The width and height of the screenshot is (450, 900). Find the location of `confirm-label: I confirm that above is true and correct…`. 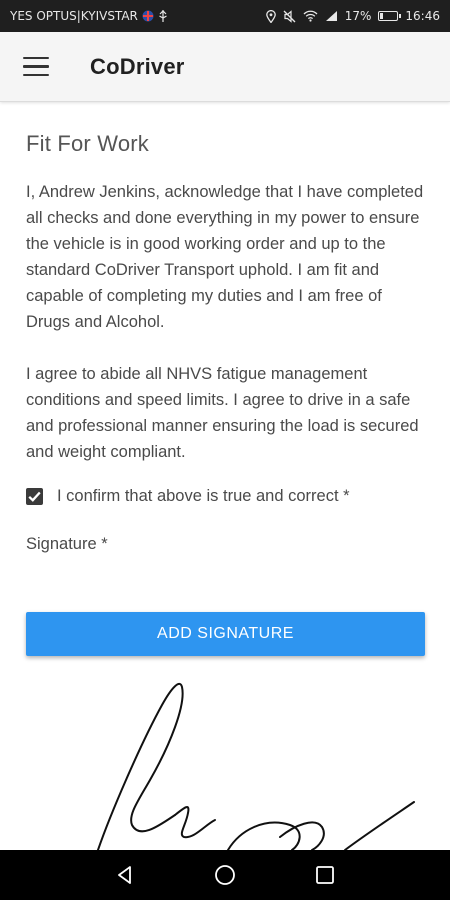

confirm-label: I confirm that above is true and correct… is located at coordinates (203, 496).